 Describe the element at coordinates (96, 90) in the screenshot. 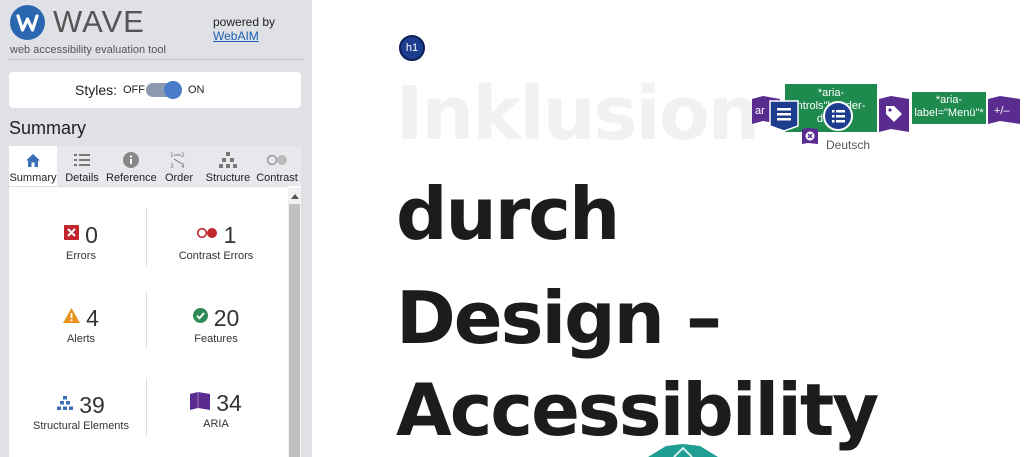

I see `styles-label: Styles:` at that location.